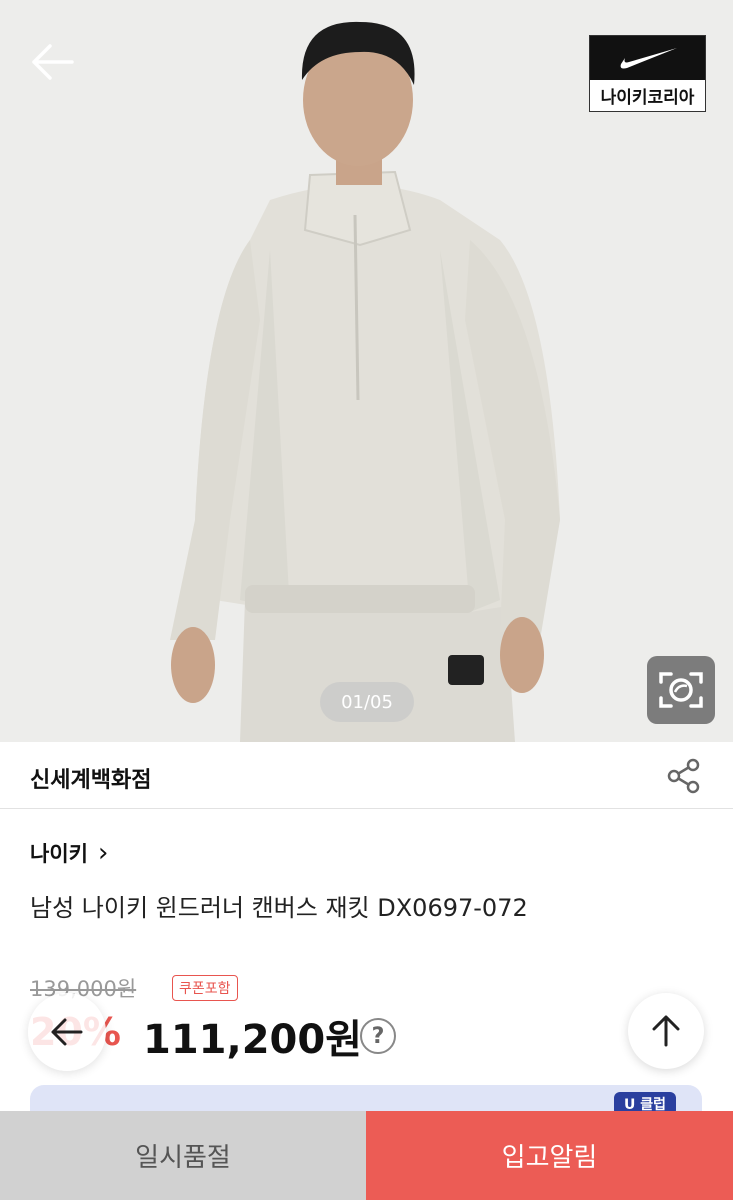  I want to click on share-icon, so click(684, 776).